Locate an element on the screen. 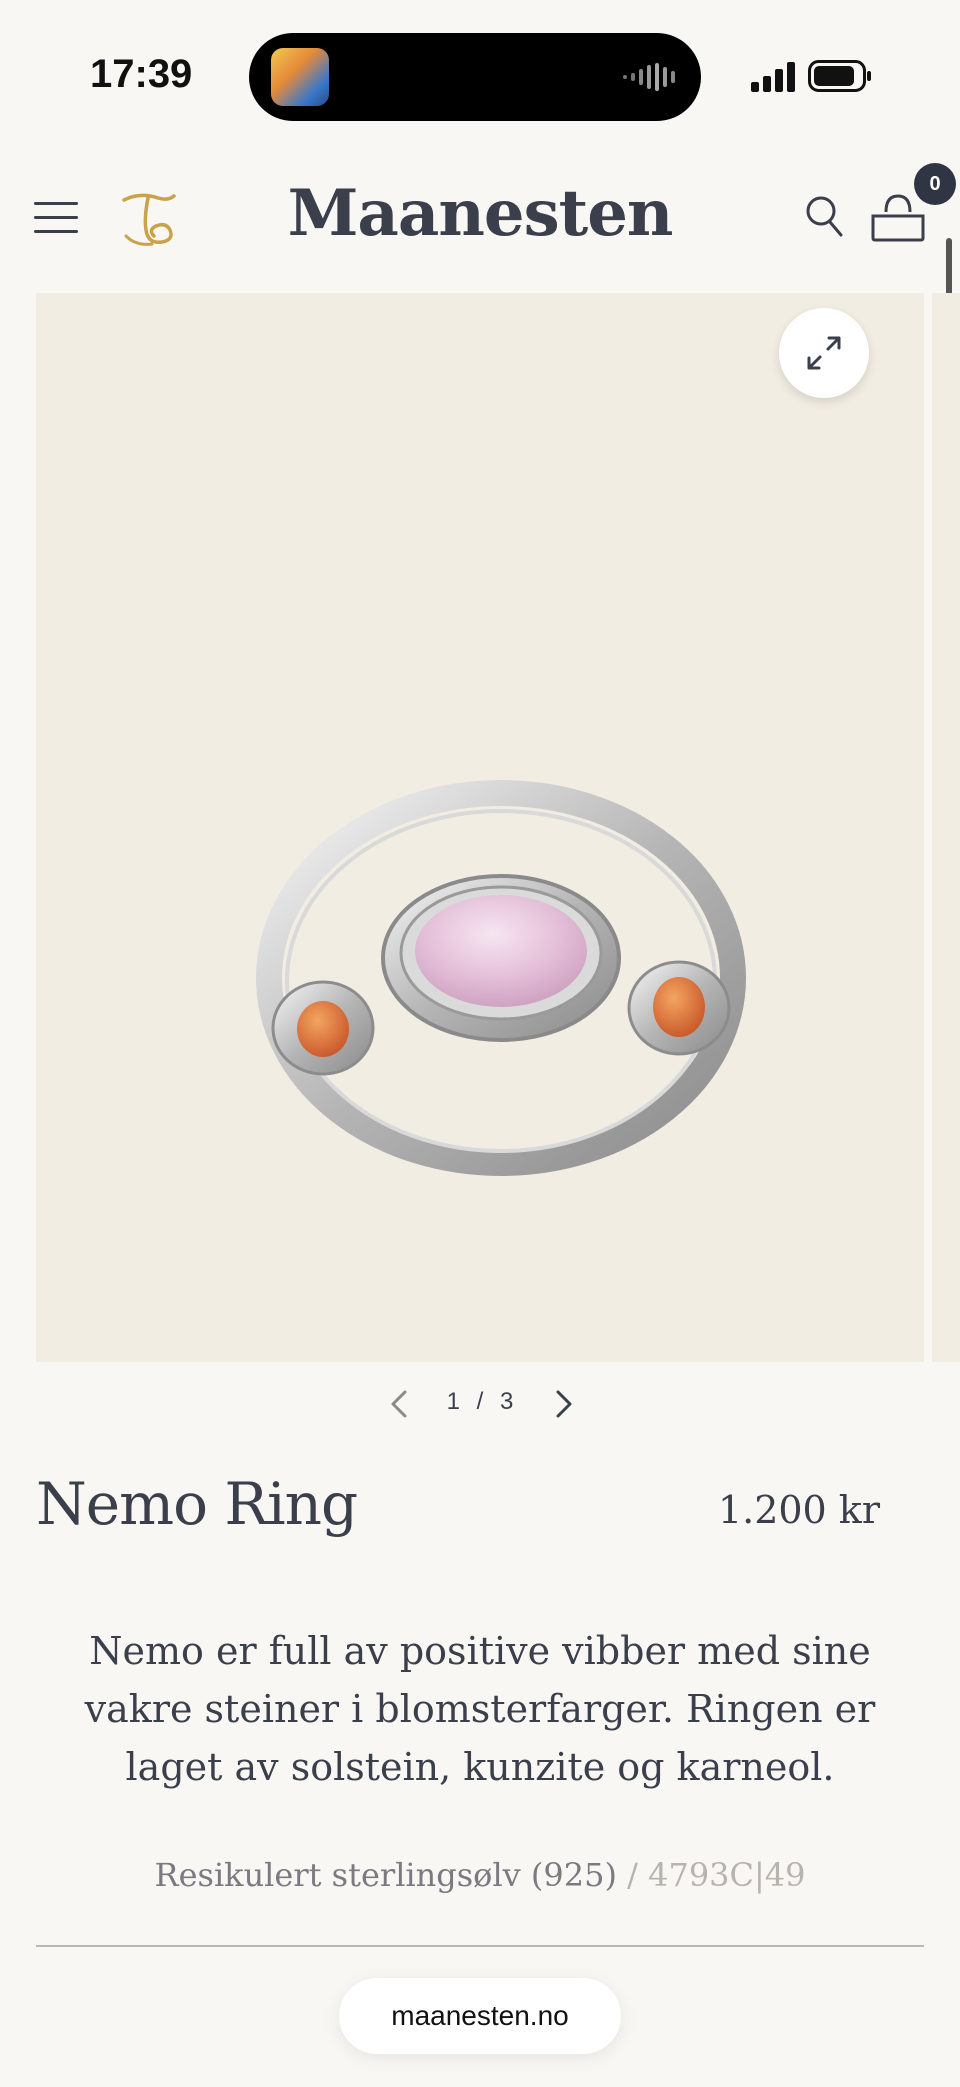 Image resolution: width=960 pixels, height=2087 pixels. chevron-left-icon is located at coordinates (399, 1404).